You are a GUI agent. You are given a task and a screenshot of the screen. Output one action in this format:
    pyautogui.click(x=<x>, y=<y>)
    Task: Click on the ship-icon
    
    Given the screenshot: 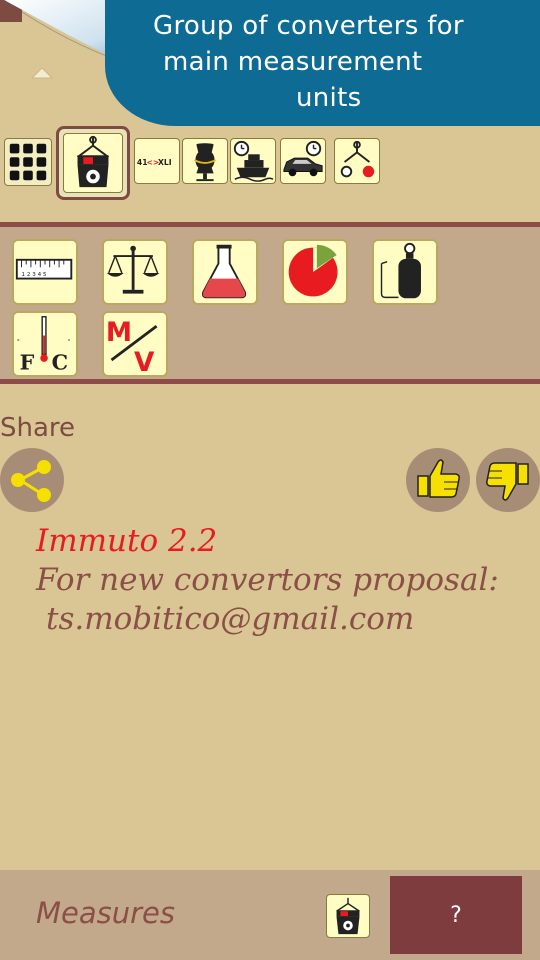 What is the action you would take?
    pyautogui.click(x=253, y=161)
    